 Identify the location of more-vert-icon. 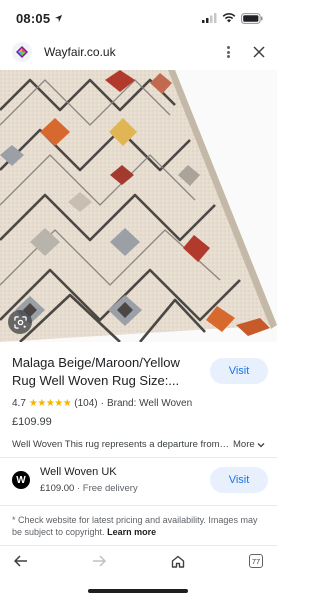
(228, 52).